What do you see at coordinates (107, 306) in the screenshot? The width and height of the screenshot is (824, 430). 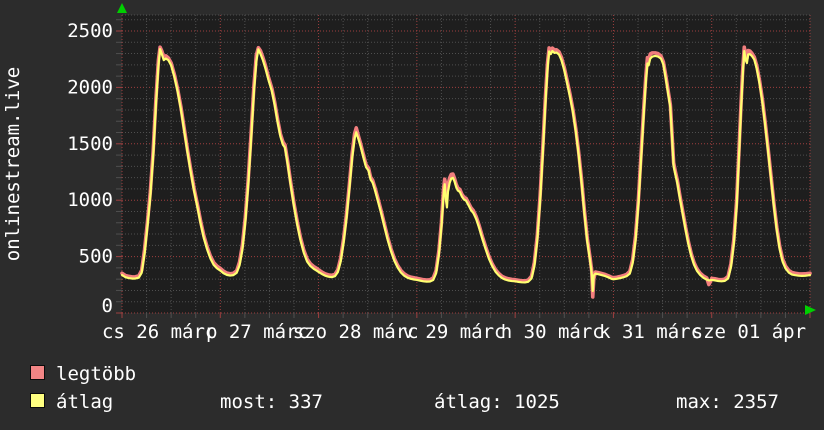 I see `y-tick-label: 0` at bounding box center [107, 306].